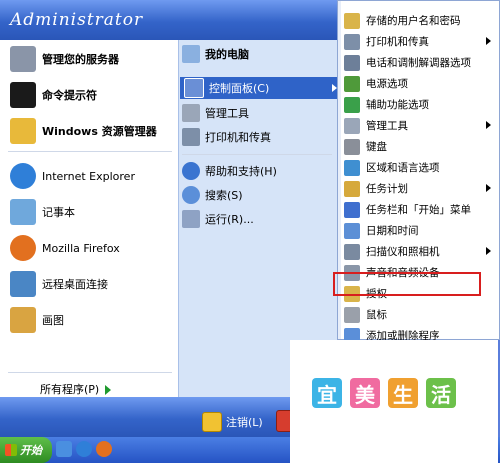  I want to click on submenu-item: 任务栏和「开始」菜单, so click(418, 209).